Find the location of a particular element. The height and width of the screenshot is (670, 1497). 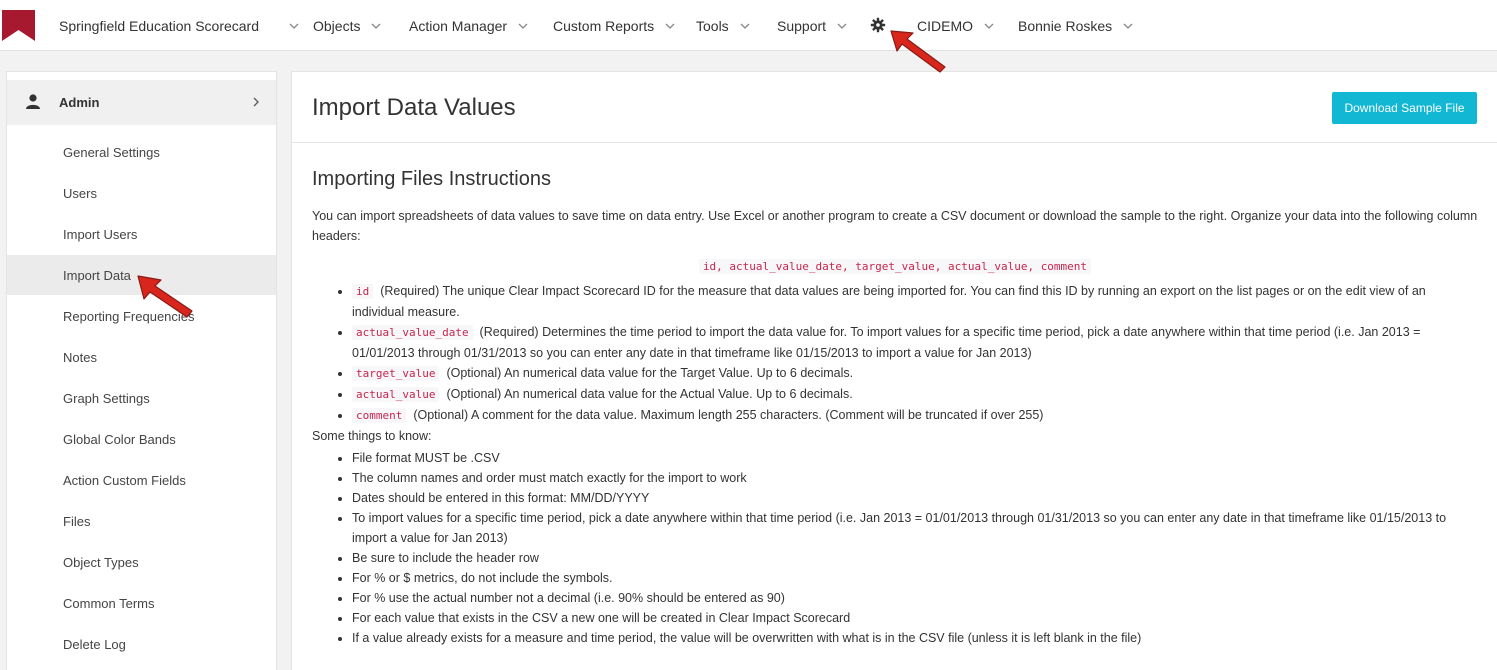

sidebar-item-label: Common Terms is located at coordinates (109, 603).